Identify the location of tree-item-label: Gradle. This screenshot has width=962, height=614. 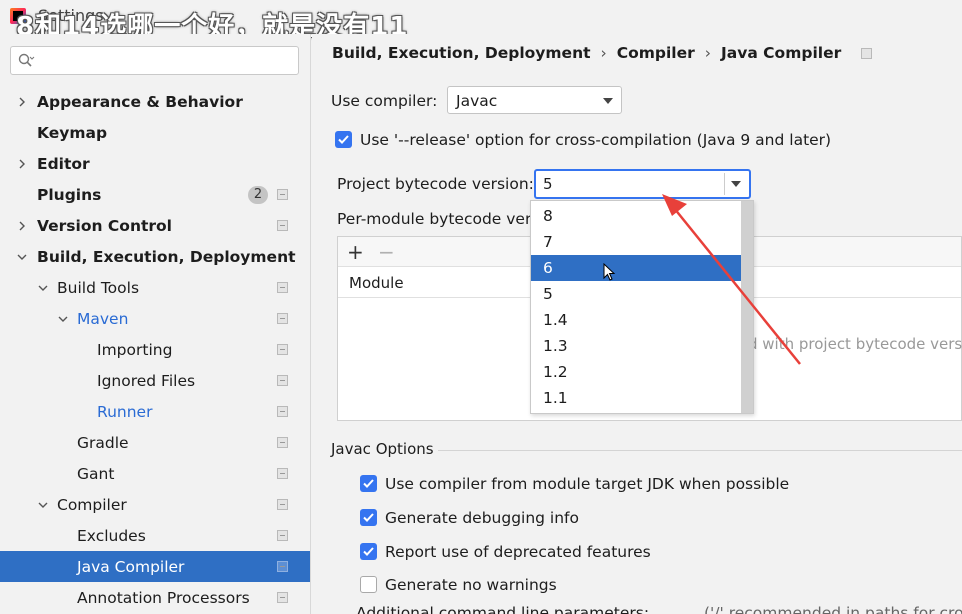
(103, 442).